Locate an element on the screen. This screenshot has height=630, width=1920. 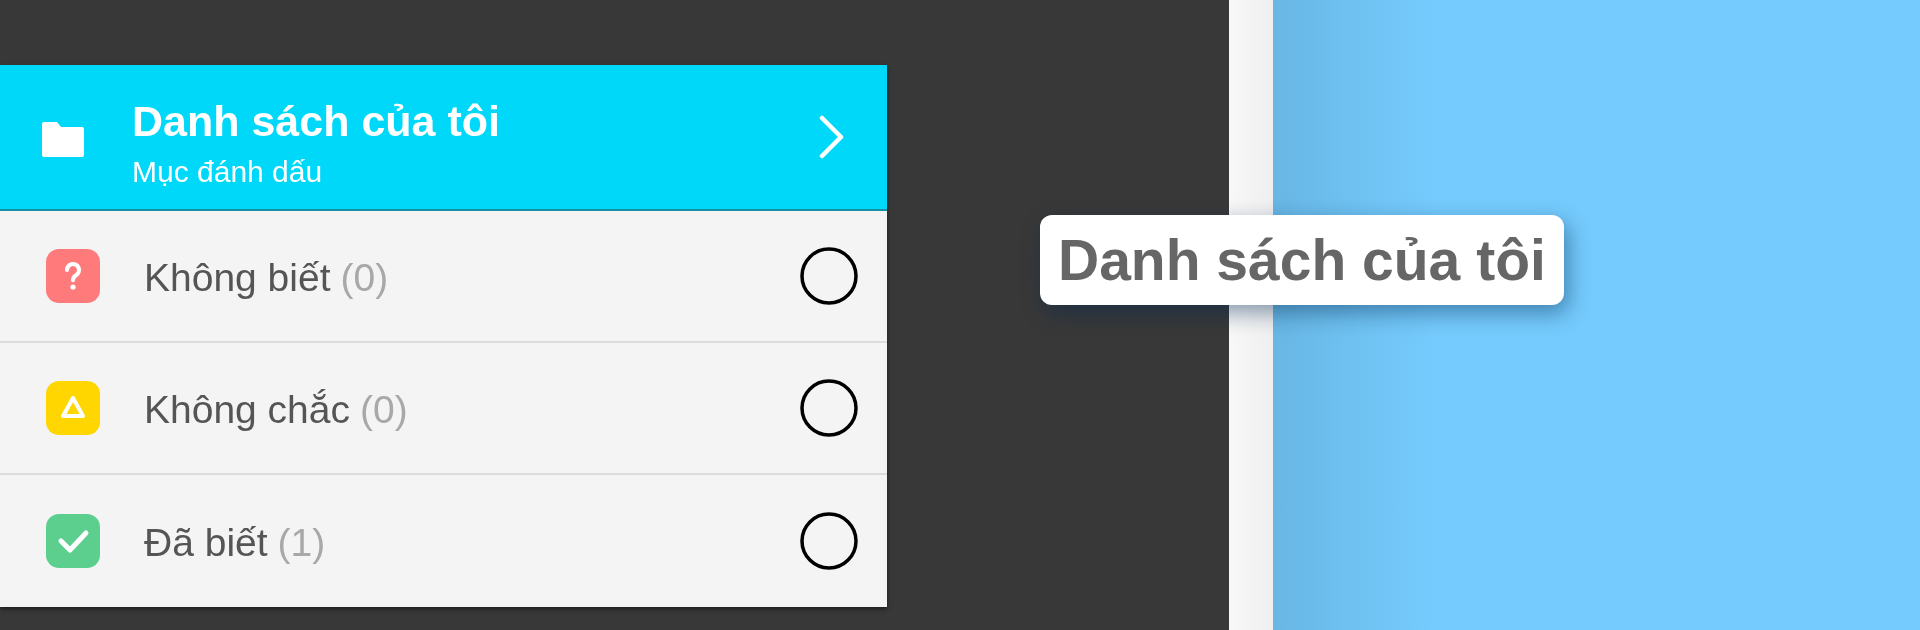
item-label: Không biết is located at coordinates (237, 278).